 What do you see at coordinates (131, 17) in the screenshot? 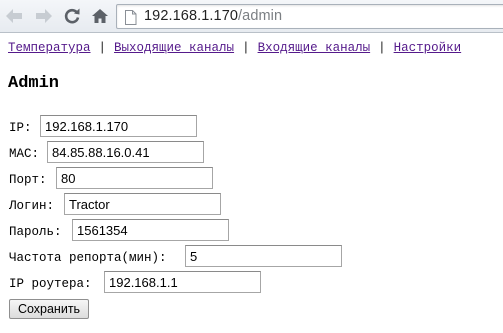
I see `page-icon` at bounding box center [131, 17].